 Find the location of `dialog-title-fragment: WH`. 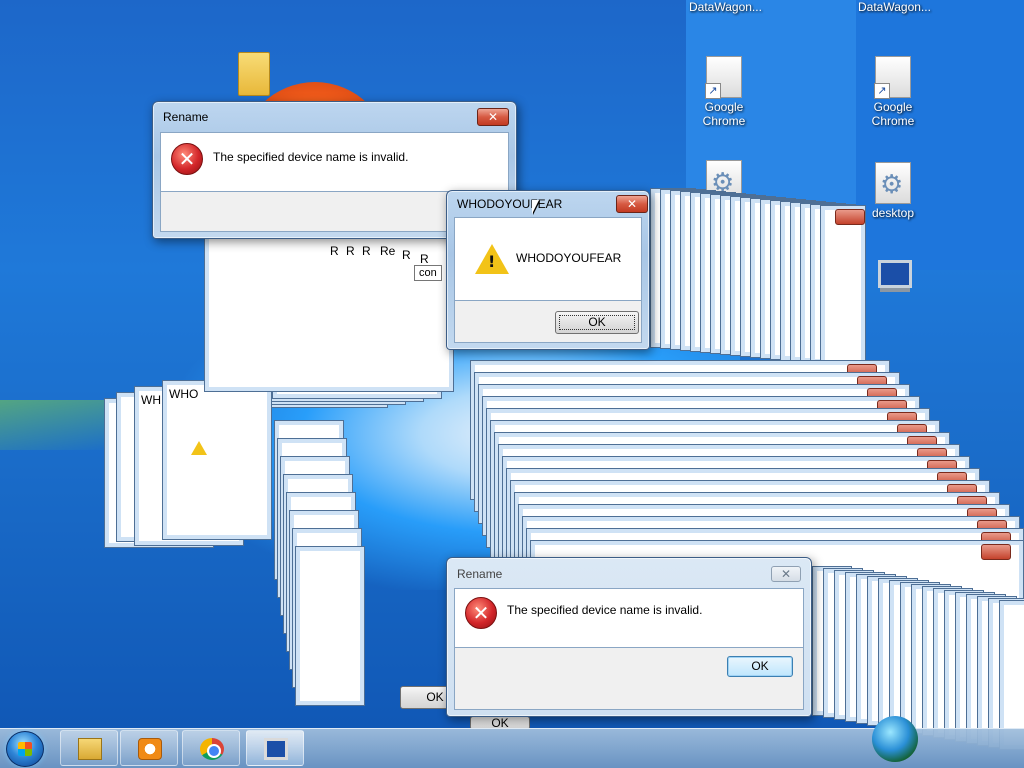

dialog-title-fragment: WH is located at coordinates (151, 400).